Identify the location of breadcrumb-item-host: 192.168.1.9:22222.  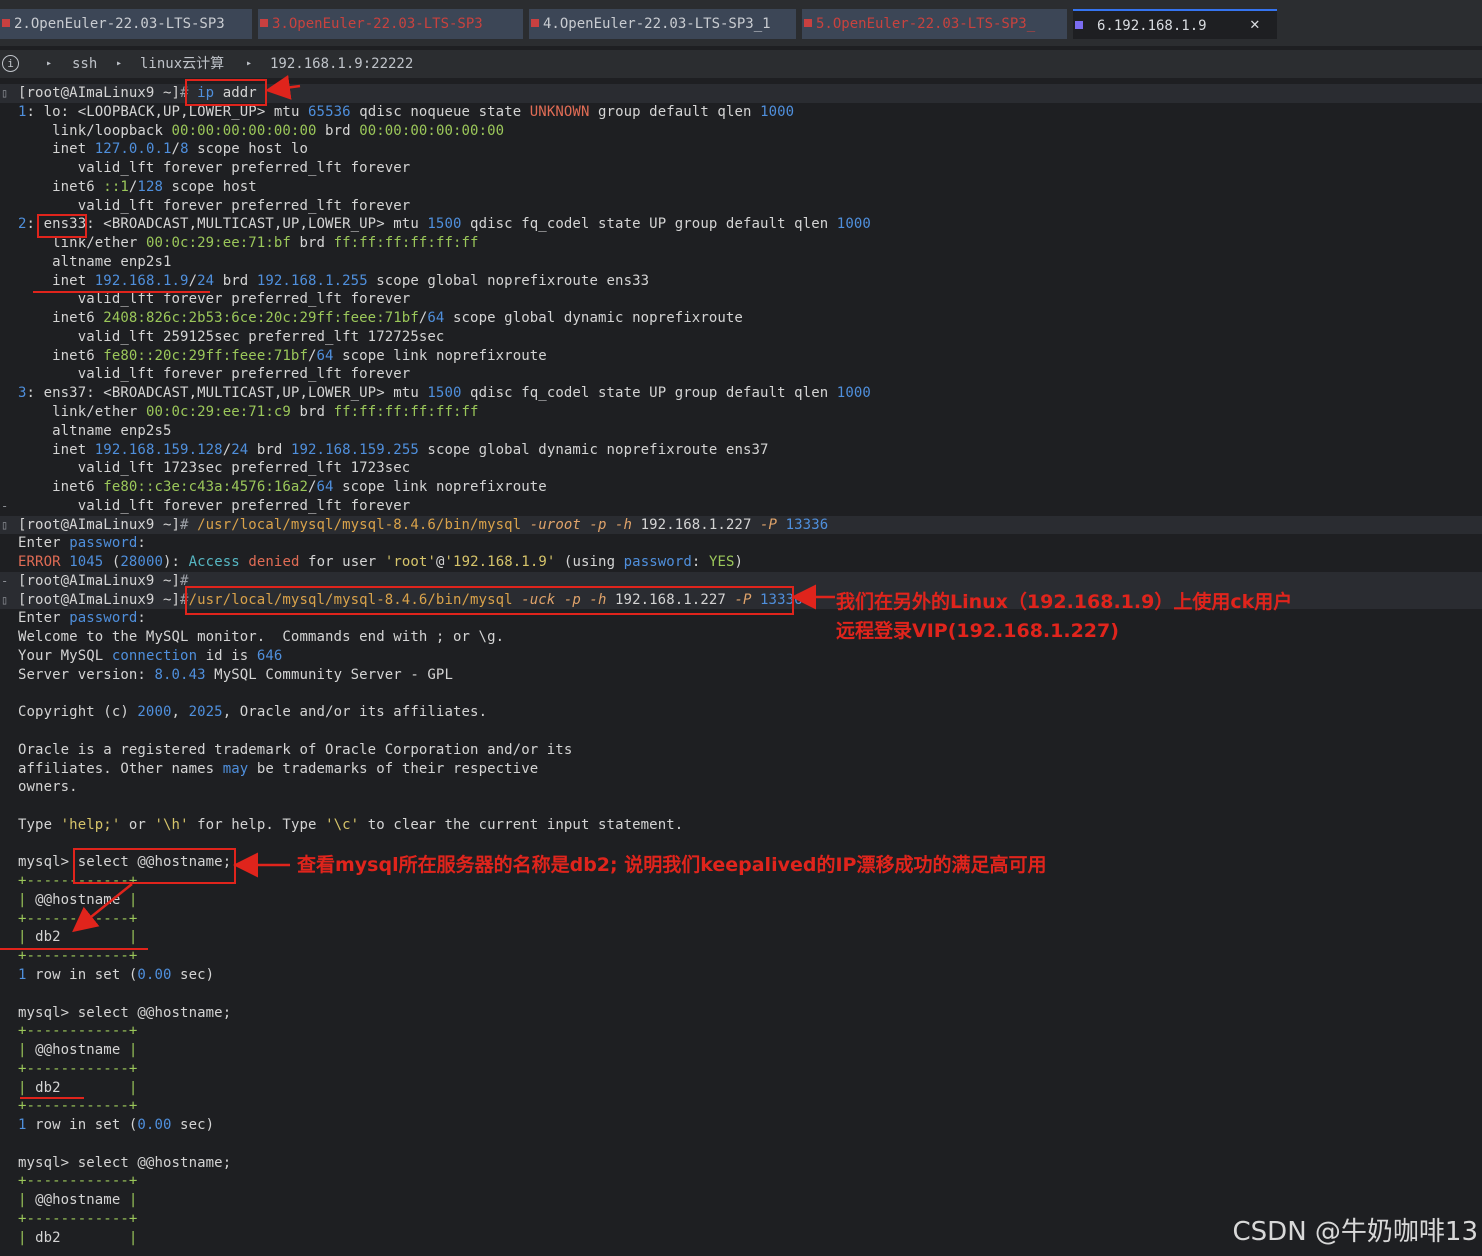
(341, 64).